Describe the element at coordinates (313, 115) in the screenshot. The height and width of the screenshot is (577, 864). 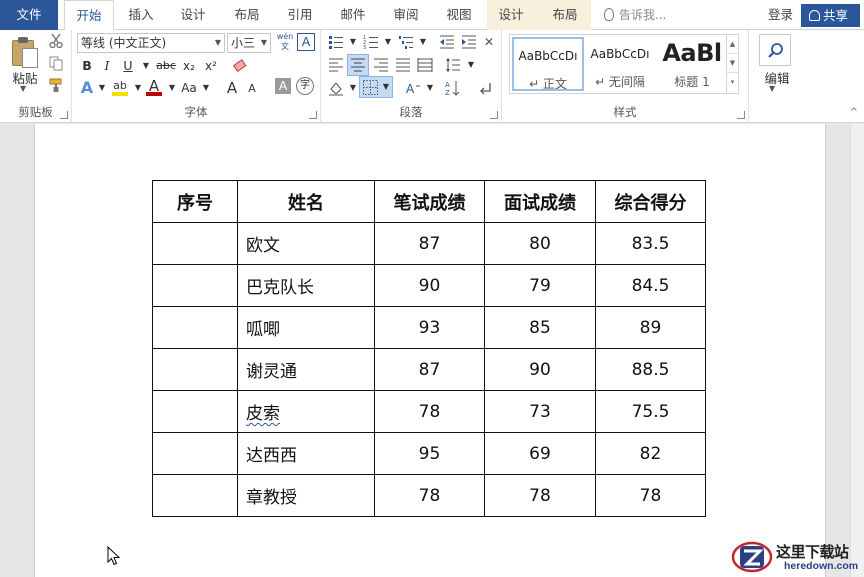
I see `font-launcher-icon` at that location.